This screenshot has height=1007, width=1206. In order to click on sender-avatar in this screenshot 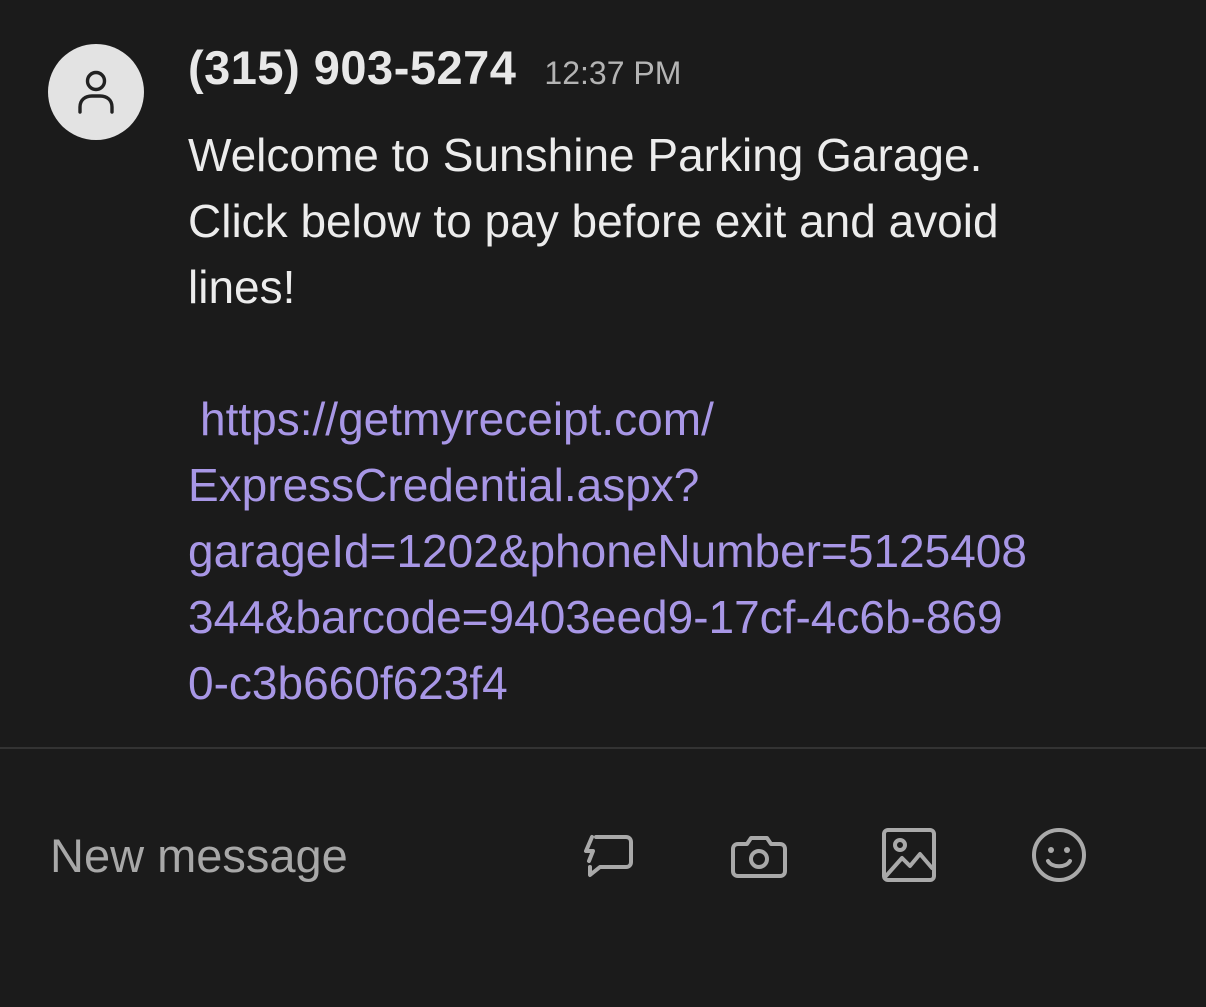, I will do `click(96, 92)`.